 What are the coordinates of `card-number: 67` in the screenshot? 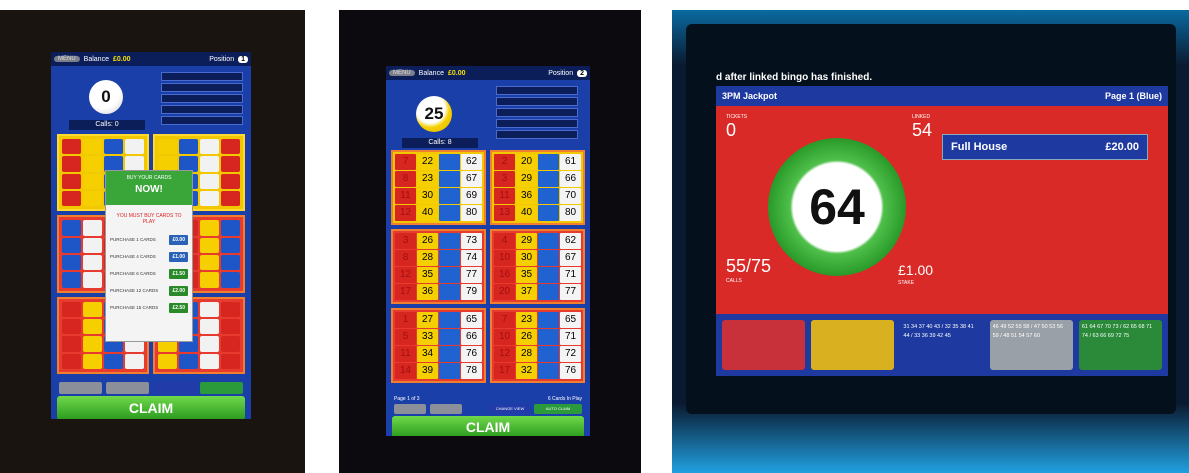 It's located at (570, 258).